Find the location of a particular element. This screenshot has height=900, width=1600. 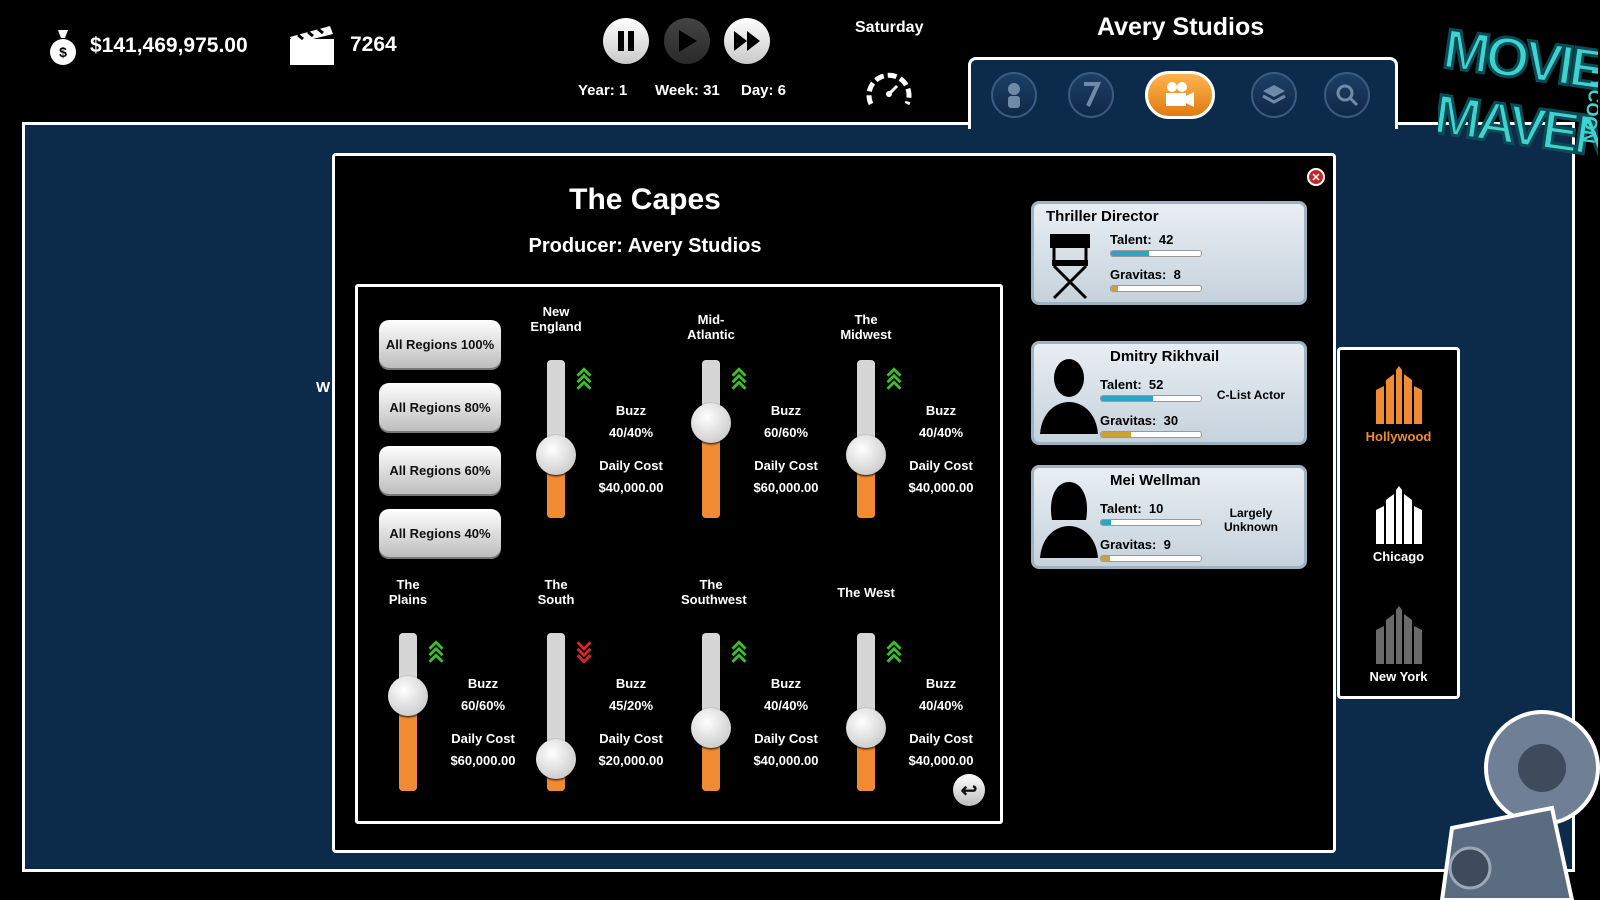

region-name: New England is located at coordinates (556, 319).